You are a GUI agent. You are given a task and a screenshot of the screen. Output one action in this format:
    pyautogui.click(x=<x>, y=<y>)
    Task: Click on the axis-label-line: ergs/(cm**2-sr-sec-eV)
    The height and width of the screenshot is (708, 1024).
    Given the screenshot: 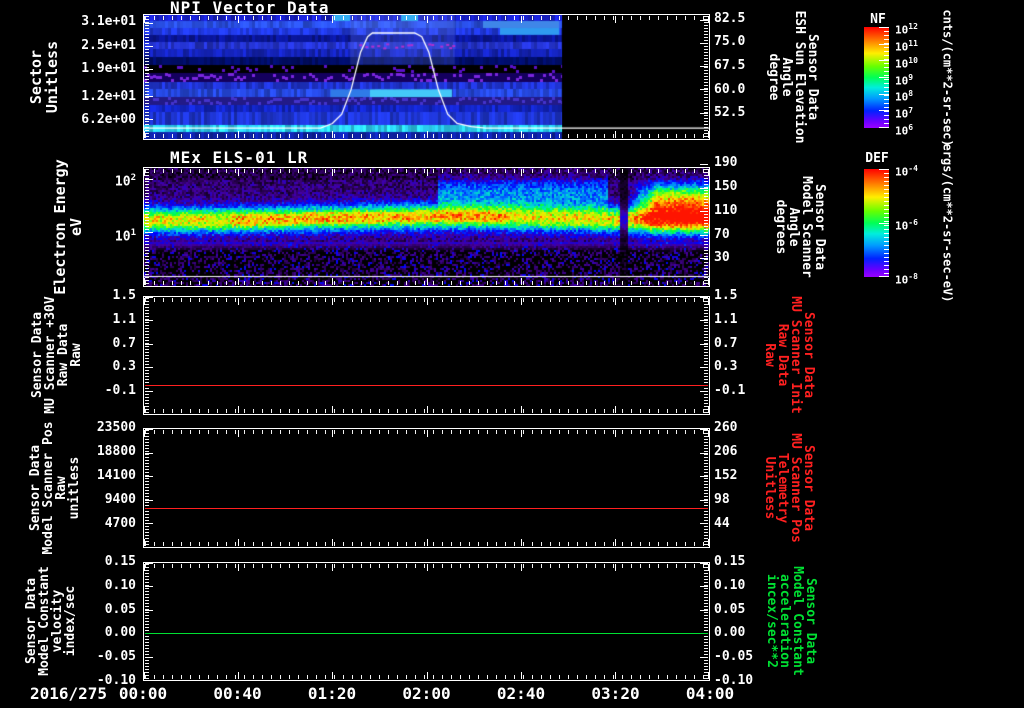 What is the action you would take?
    pyautogui.click(x=947, y=223)
    